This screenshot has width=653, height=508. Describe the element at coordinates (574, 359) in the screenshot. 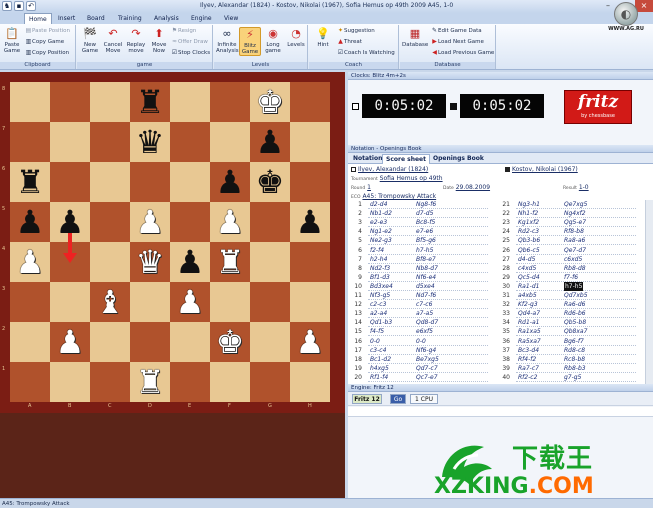

I see `black-move: Rc8-b8` at that location.